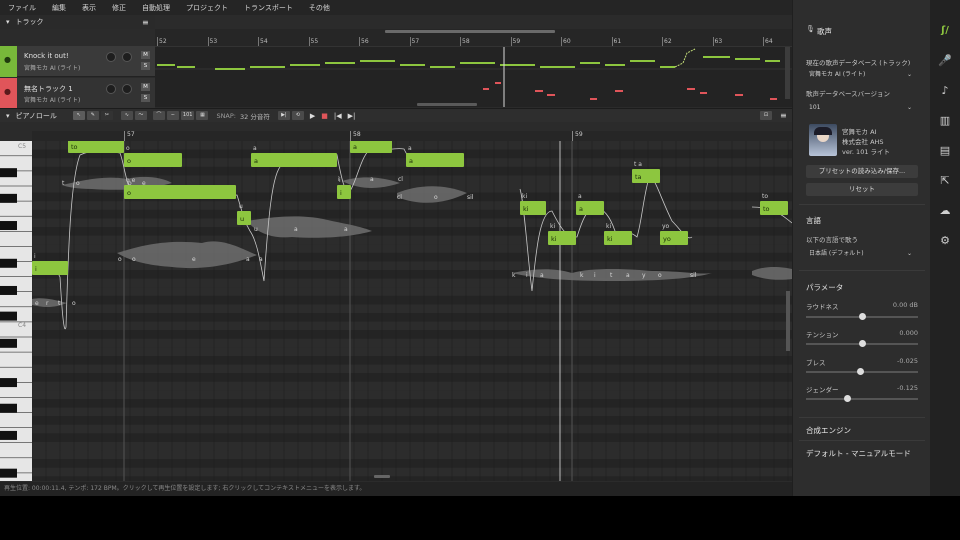 This screenshot has height=540, width=960. What do you see at coordinates (324, 116) in the screenshot?
I see `stop-icon: ■` at bounding box center [324, 116].